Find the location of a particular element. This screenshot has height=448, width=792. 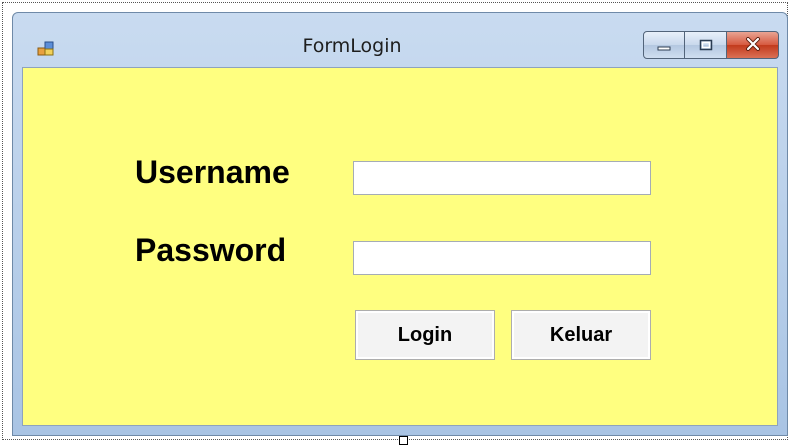

maximize-icon is located at coordinates (706, 45).